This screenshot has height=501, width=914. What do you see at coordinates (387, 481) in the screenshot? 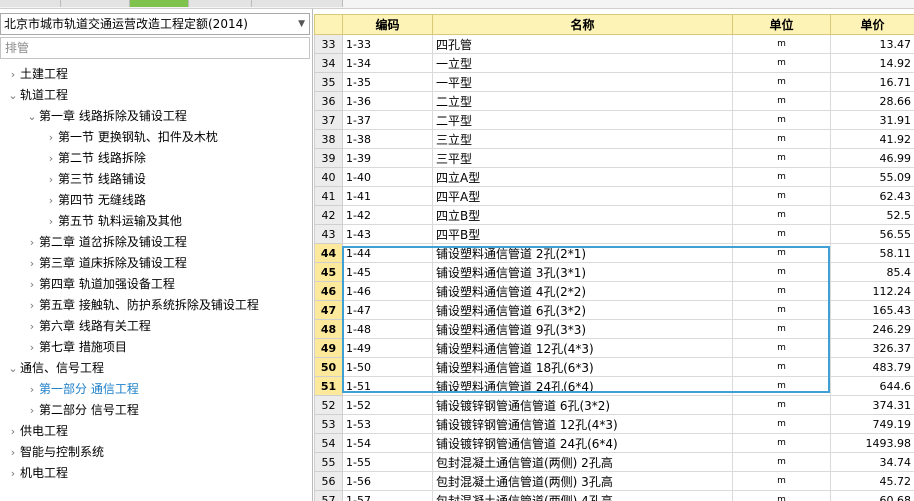
I see `code-cell: 1-56` at bounding box center [387, 481].